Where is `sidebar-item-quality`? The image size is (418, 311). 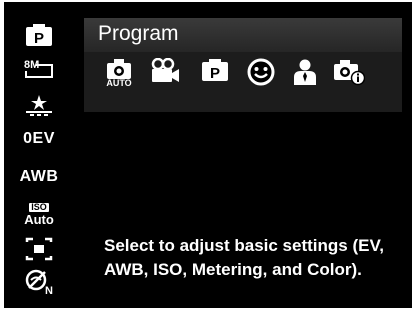
sidebar-item-quality is located at coordinates (39, 105).